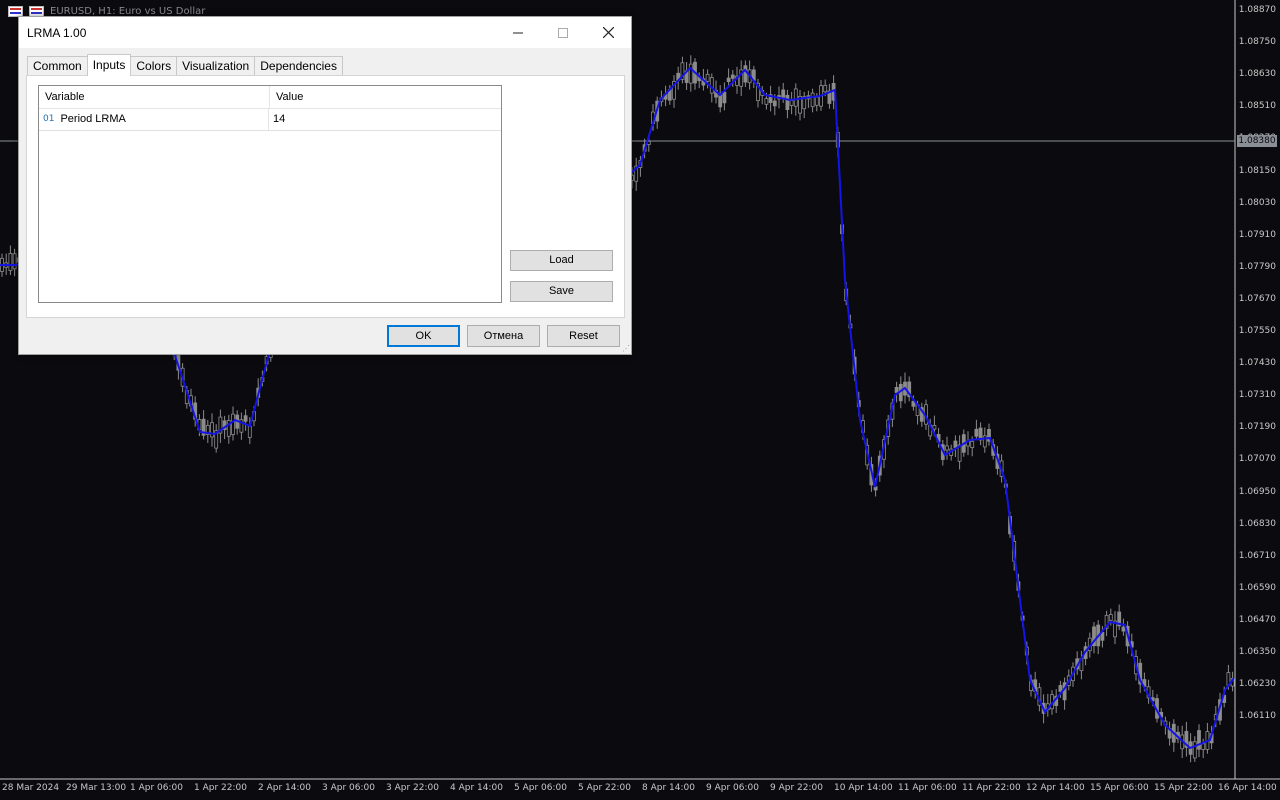 The image size is (1280, 800). I want to click on tab-dependencies: Dependencies, so click(298, 66).